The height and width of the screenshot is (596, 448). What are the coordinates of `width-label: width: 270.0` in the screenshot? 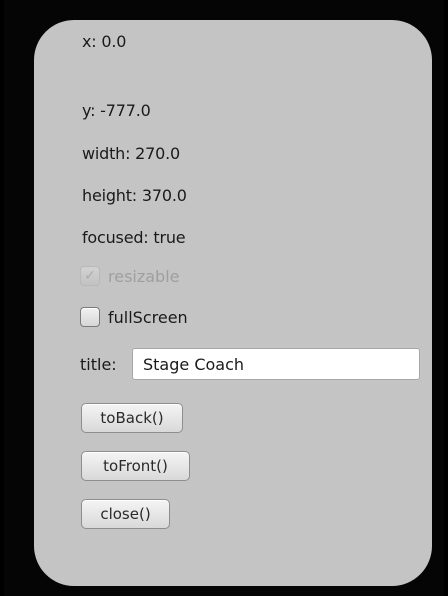 It's located at (131, 153).